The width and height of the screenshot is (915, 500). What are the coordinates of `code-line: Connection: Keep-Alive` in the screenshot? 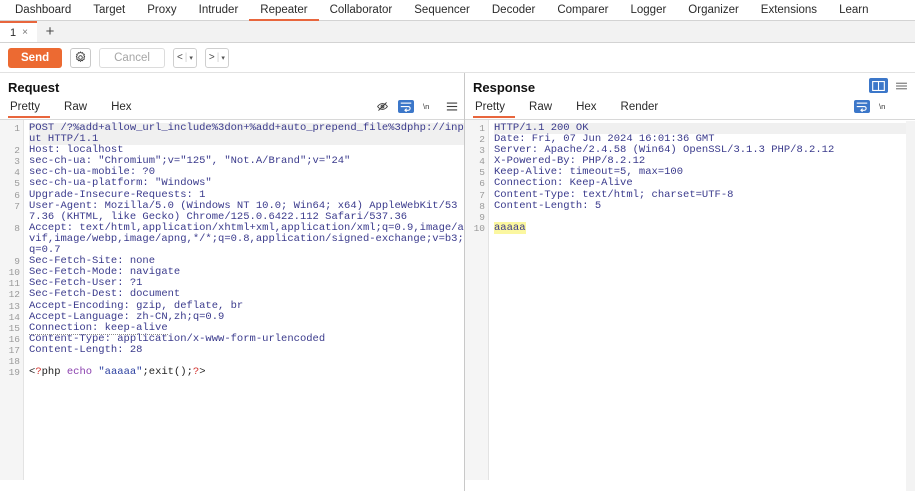 It's located at (563, 183).